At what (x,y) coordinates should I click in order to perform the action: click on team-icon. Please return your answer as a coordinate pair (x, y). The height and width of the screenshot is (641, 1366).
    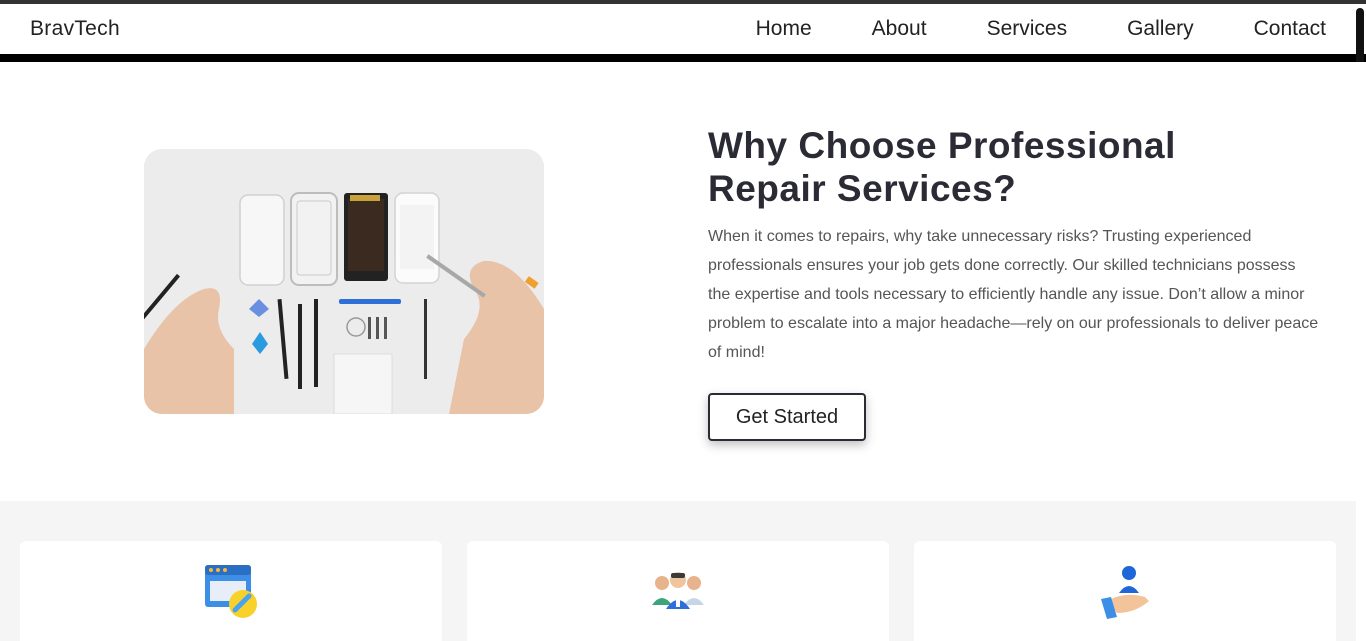
    Looking at the image, I should click on (678, 590).